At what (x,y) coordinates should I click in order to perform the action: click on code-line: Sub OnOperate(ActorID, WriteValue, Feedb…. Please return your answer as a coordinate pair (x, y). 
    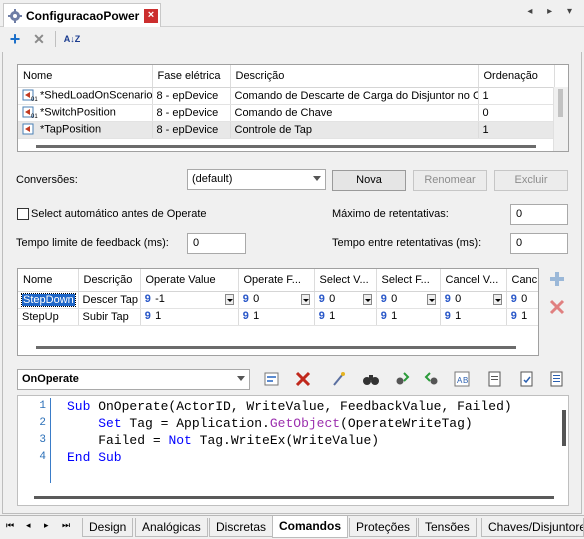
    Looking at the image, I should click on (312, 406).